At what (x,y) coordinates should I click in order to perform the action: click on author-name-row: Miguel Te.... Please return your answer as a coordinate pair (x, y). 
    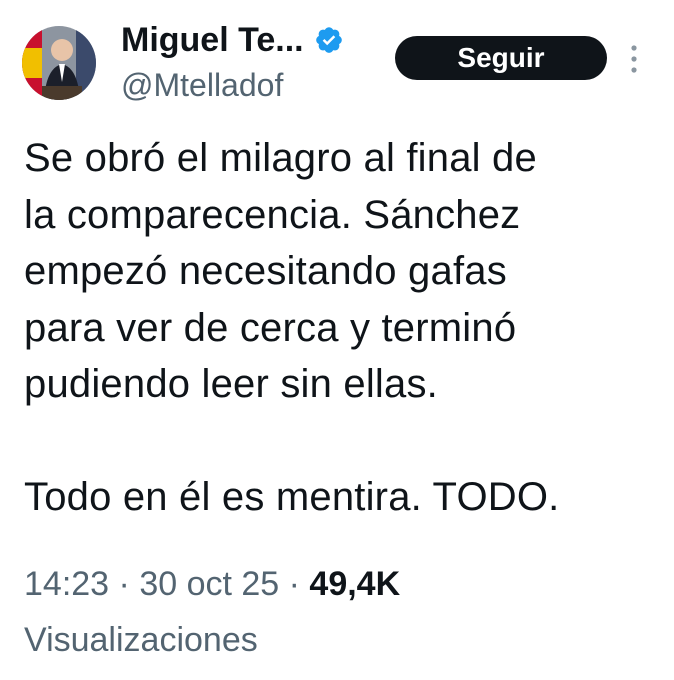
    Looking at the image, I should click on (232, 40).